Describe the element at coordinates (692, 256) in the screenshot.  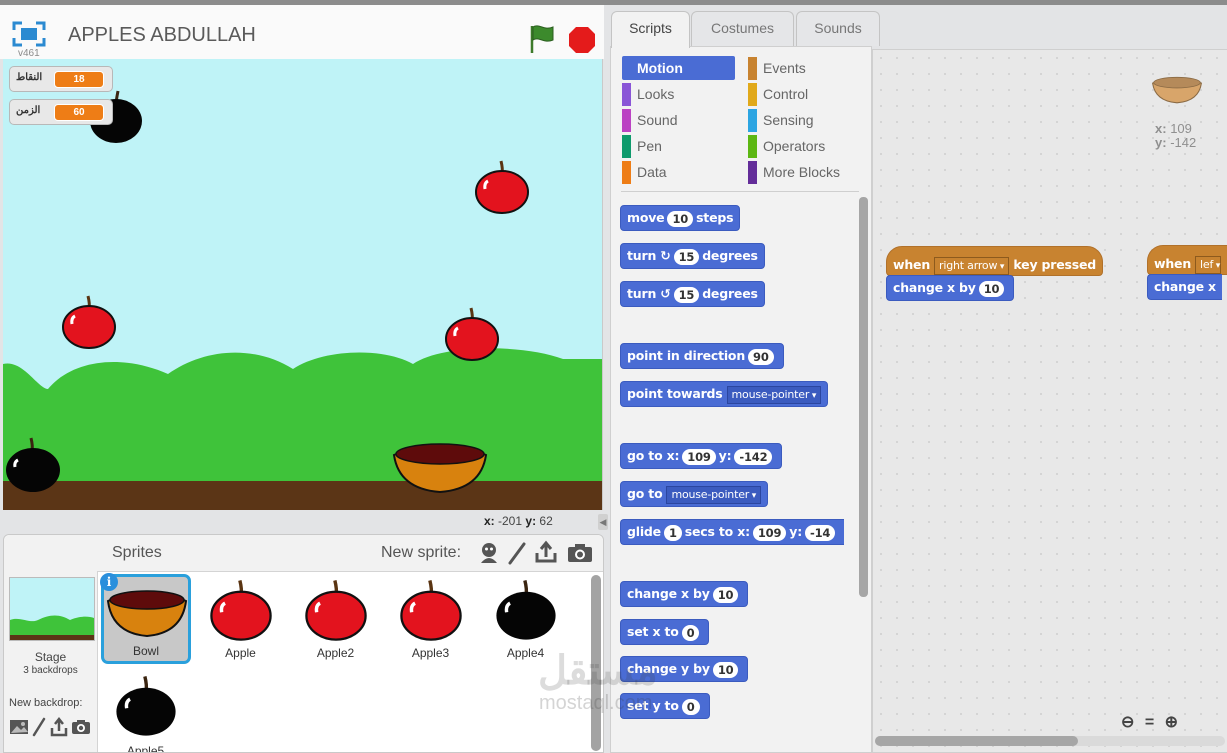
I see `block-turn-clockwise: turn ↻ 15 degrees` at that location.